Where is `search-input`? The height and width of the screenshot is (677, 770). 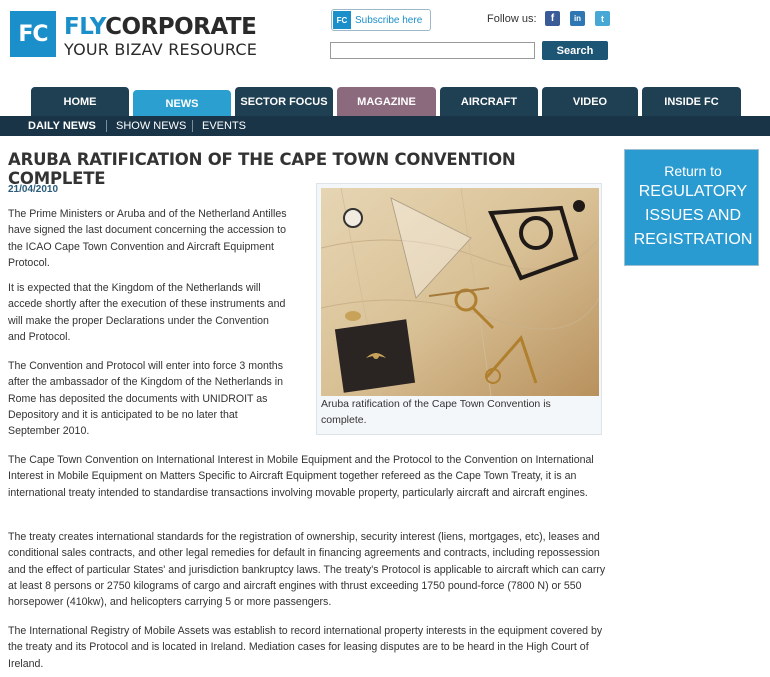 search-input is located at coordinates (432, 50).